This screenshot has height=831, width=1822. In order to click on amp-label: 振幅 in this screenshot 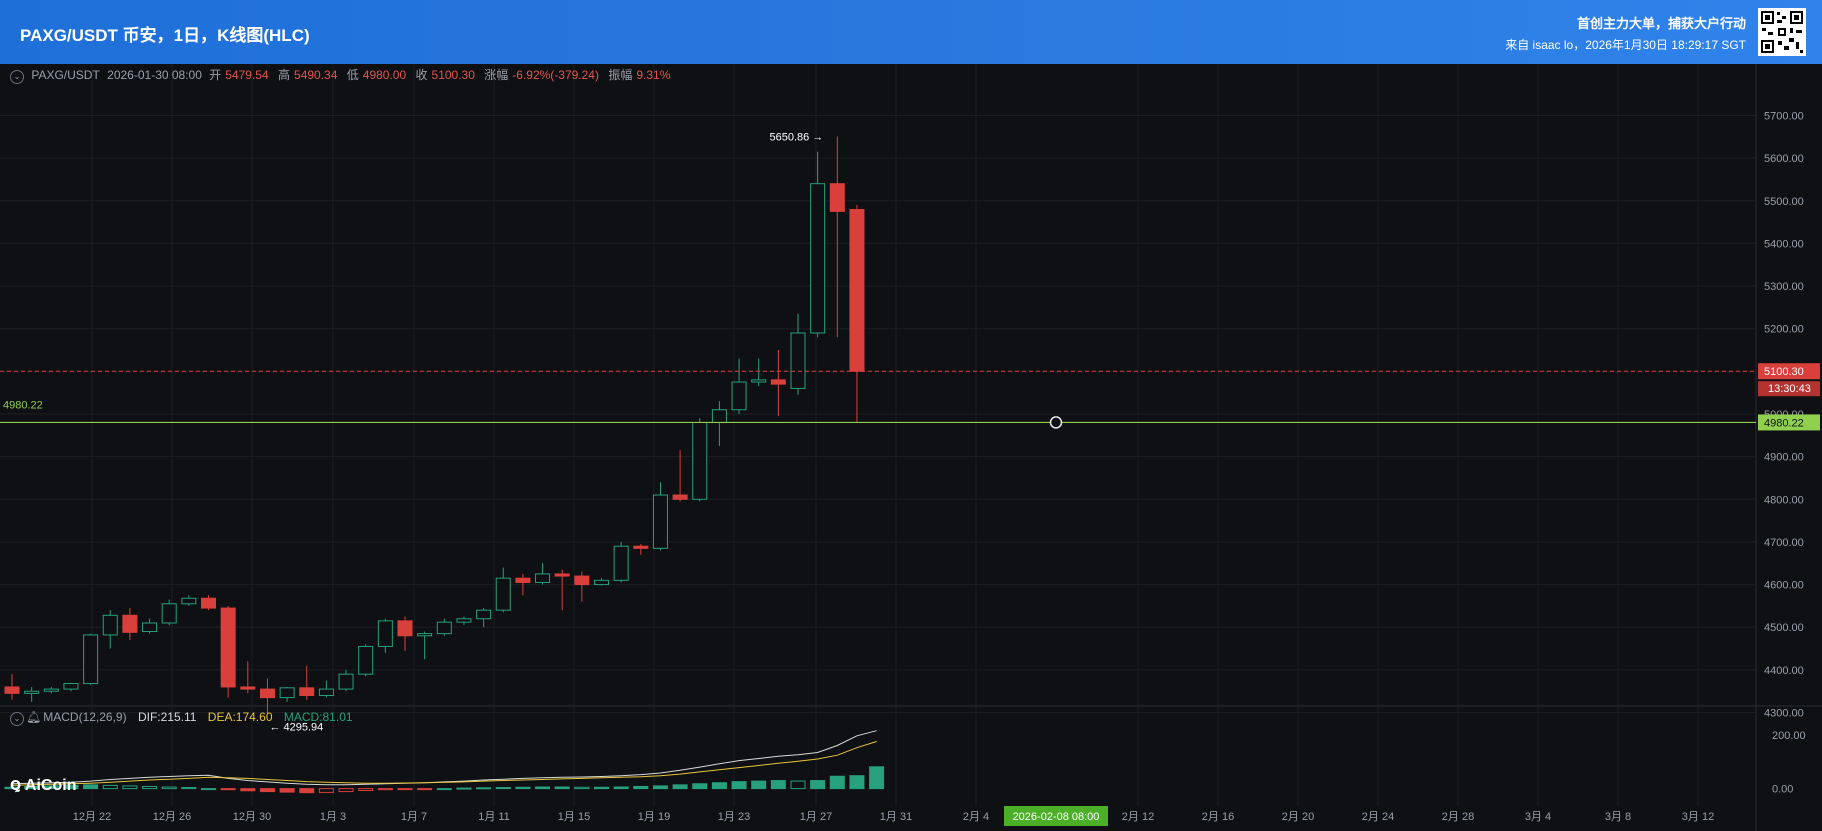, I will do `click(620, 75)`.